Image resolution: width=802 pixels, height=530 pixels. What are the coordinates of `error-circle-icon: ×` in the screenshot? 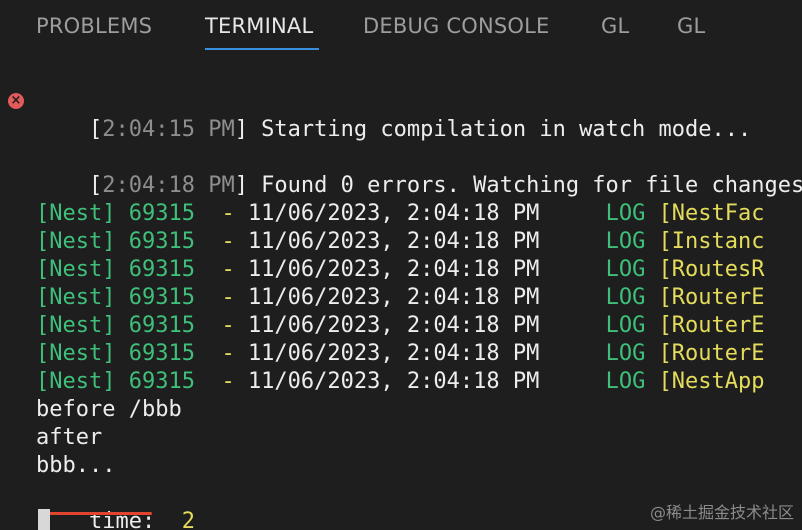 It's located at (16, 101).